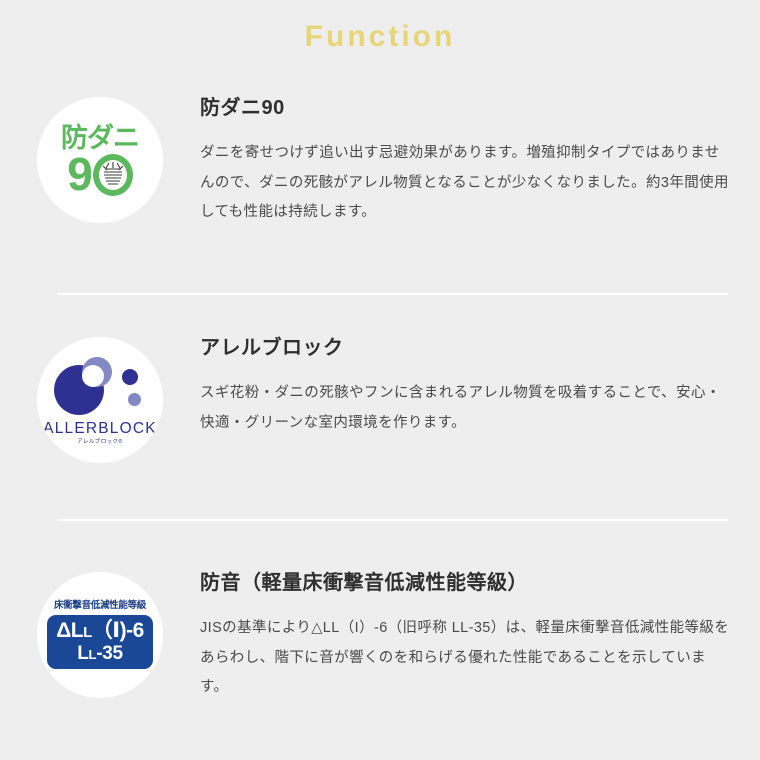 This screenshot has width=760, height=760. Describe the element at coordinates (109, 653) in the screenshot. I see `old-name-rest: -35` at that location.